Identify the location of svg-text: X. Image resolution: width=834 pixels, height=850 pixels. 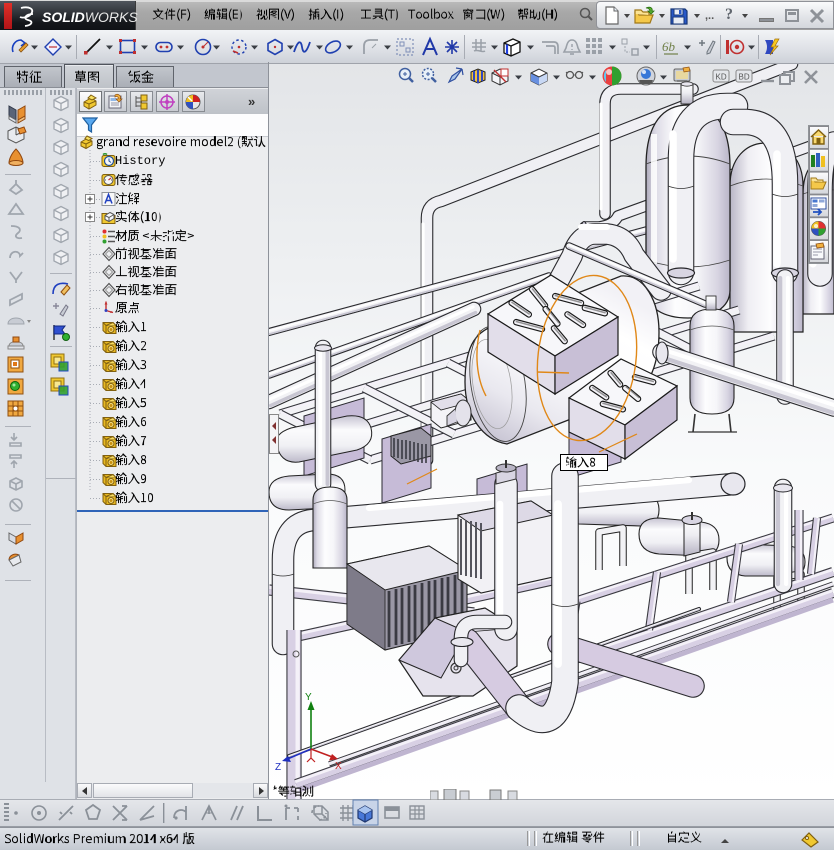
(338, 766).